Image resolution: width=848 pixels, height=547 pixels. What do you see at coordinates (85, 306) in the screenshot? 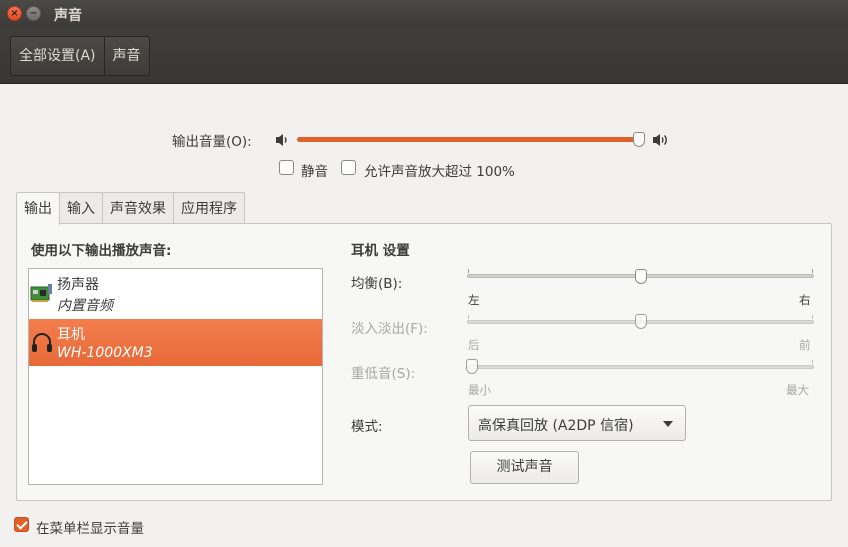
I see `device-description: 内置音频` at bounding box center [85, 306].